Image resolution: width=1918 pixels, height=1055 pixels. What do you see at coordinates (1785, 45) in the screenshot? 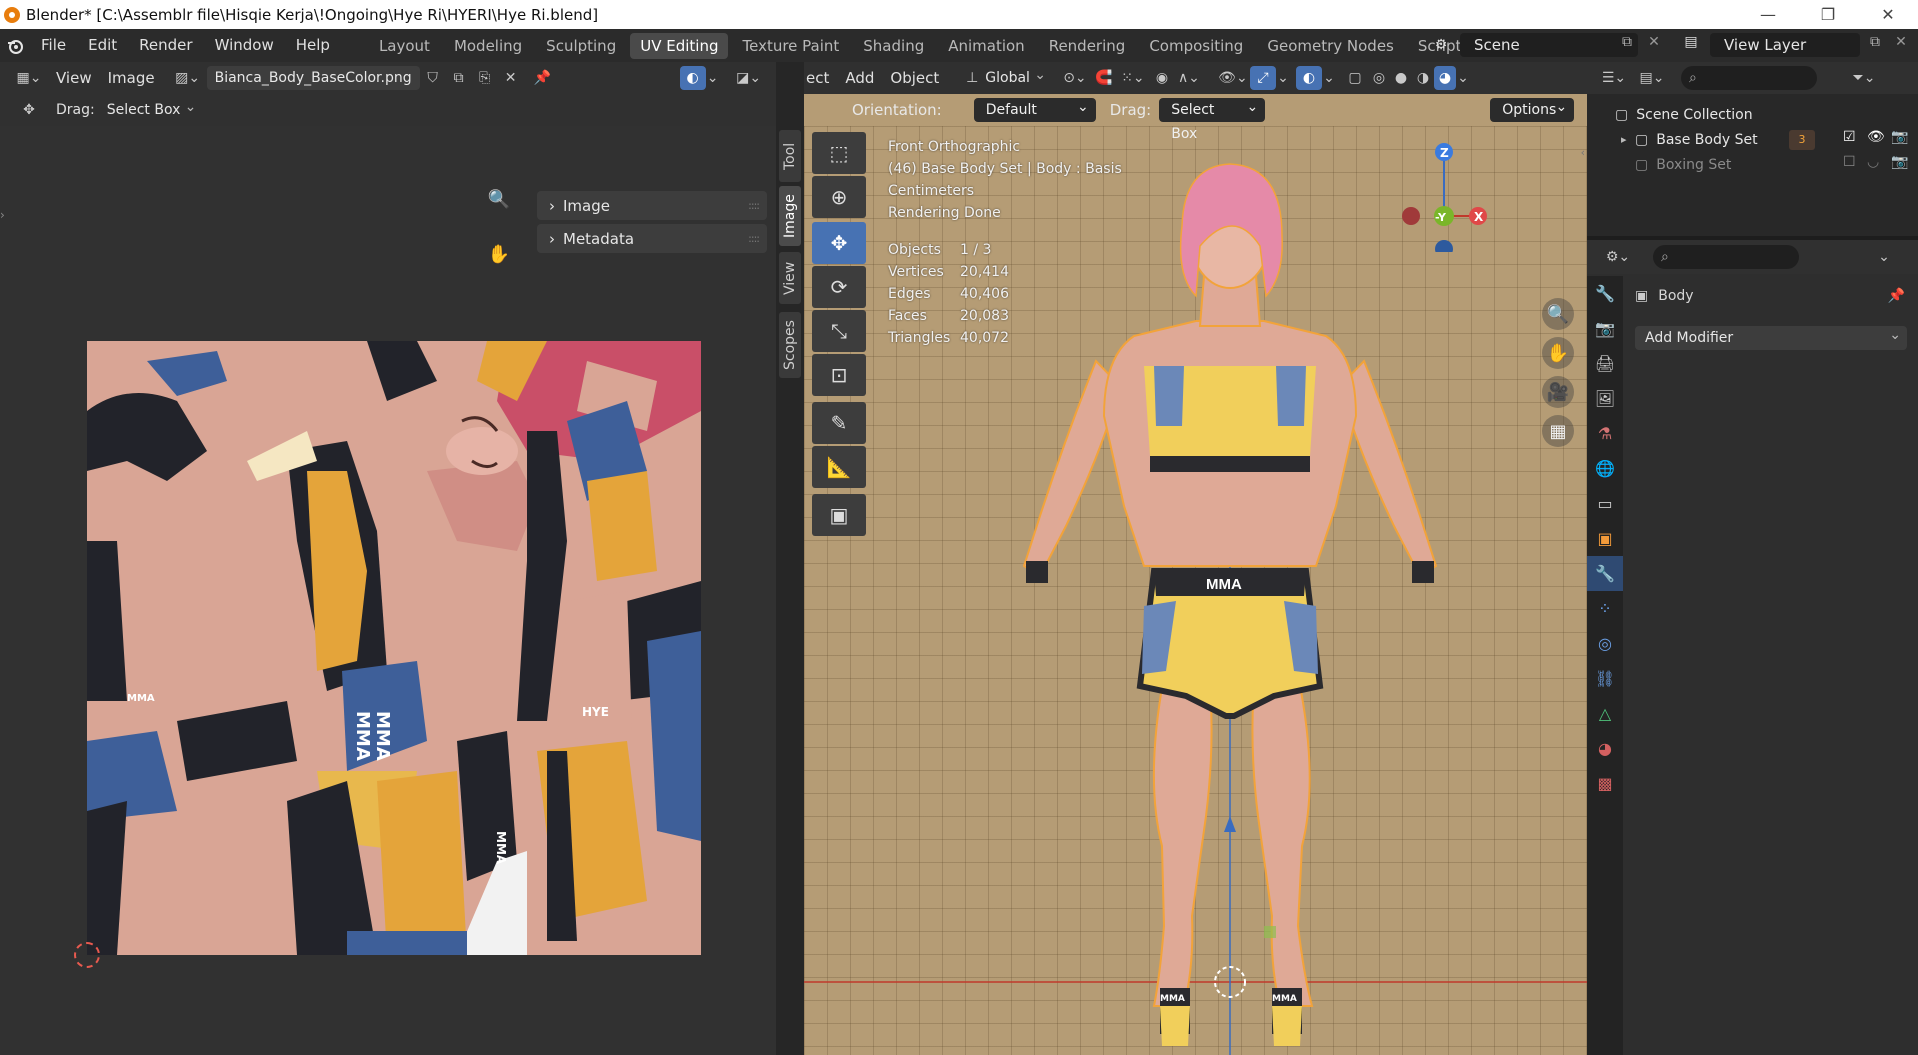
I see `view-layer-selector: View Layer` at bounding box center [1785, 45].